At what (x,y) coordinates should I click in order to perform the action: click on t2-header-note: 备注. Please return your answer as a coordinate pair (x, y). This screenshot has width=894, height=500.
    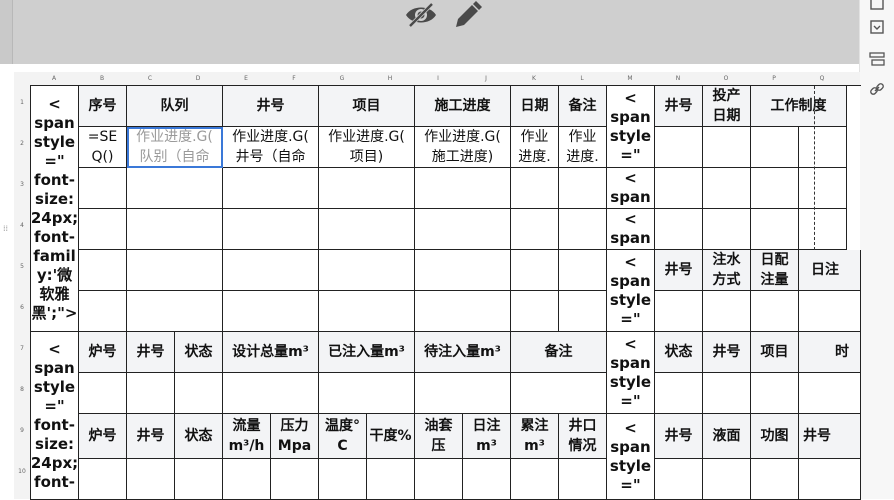
    Looking at the image, I should click on (559, 352).